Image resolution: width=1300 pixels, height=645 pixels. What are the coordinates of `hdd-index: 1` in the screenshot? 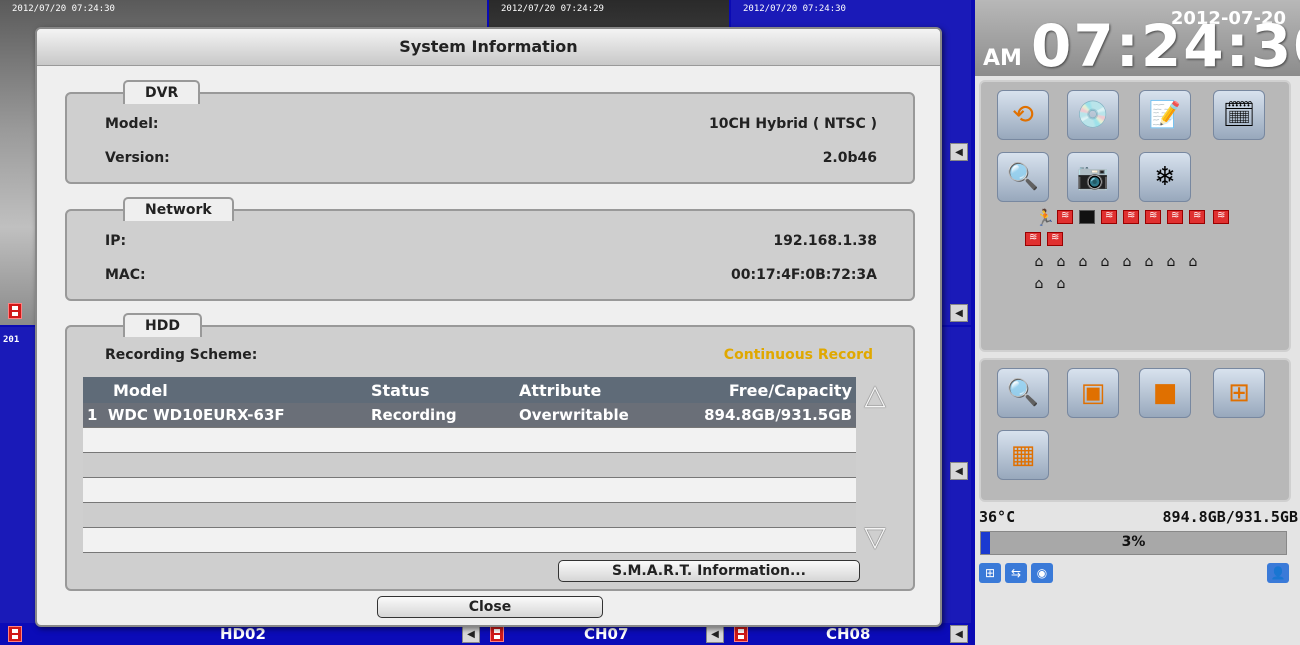 It's located at (92, 415).